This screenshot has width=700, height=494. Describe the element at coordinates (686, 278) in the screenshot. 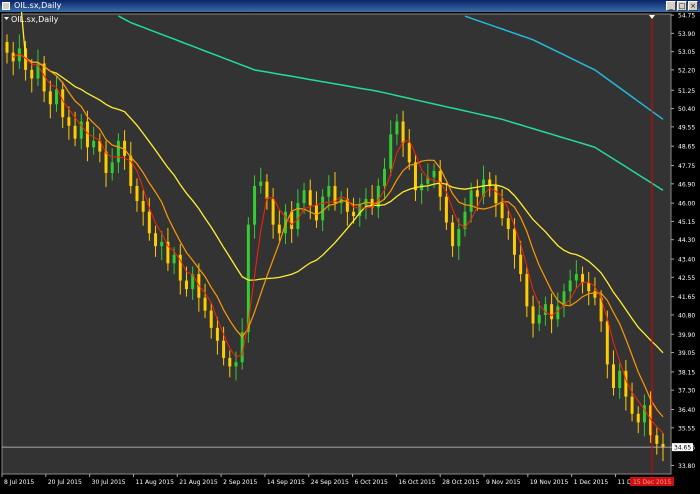

I see `y-tick-label-14: 42.55` at that location.